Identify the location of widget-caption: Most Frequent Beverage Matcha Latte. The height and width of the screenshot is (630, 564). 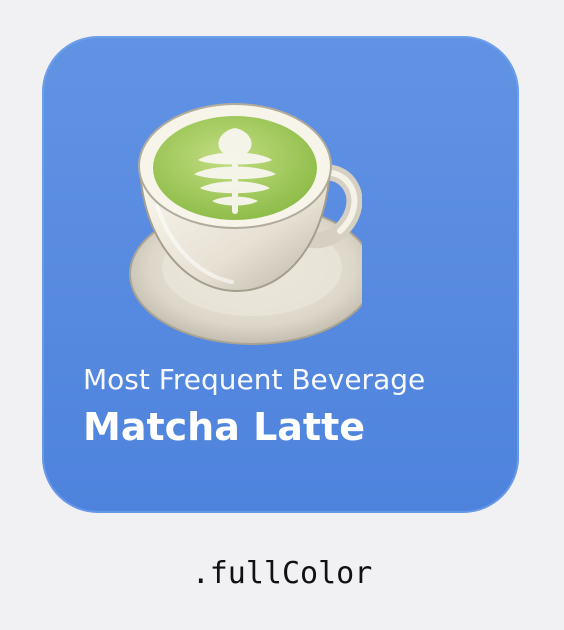
(254, 406).